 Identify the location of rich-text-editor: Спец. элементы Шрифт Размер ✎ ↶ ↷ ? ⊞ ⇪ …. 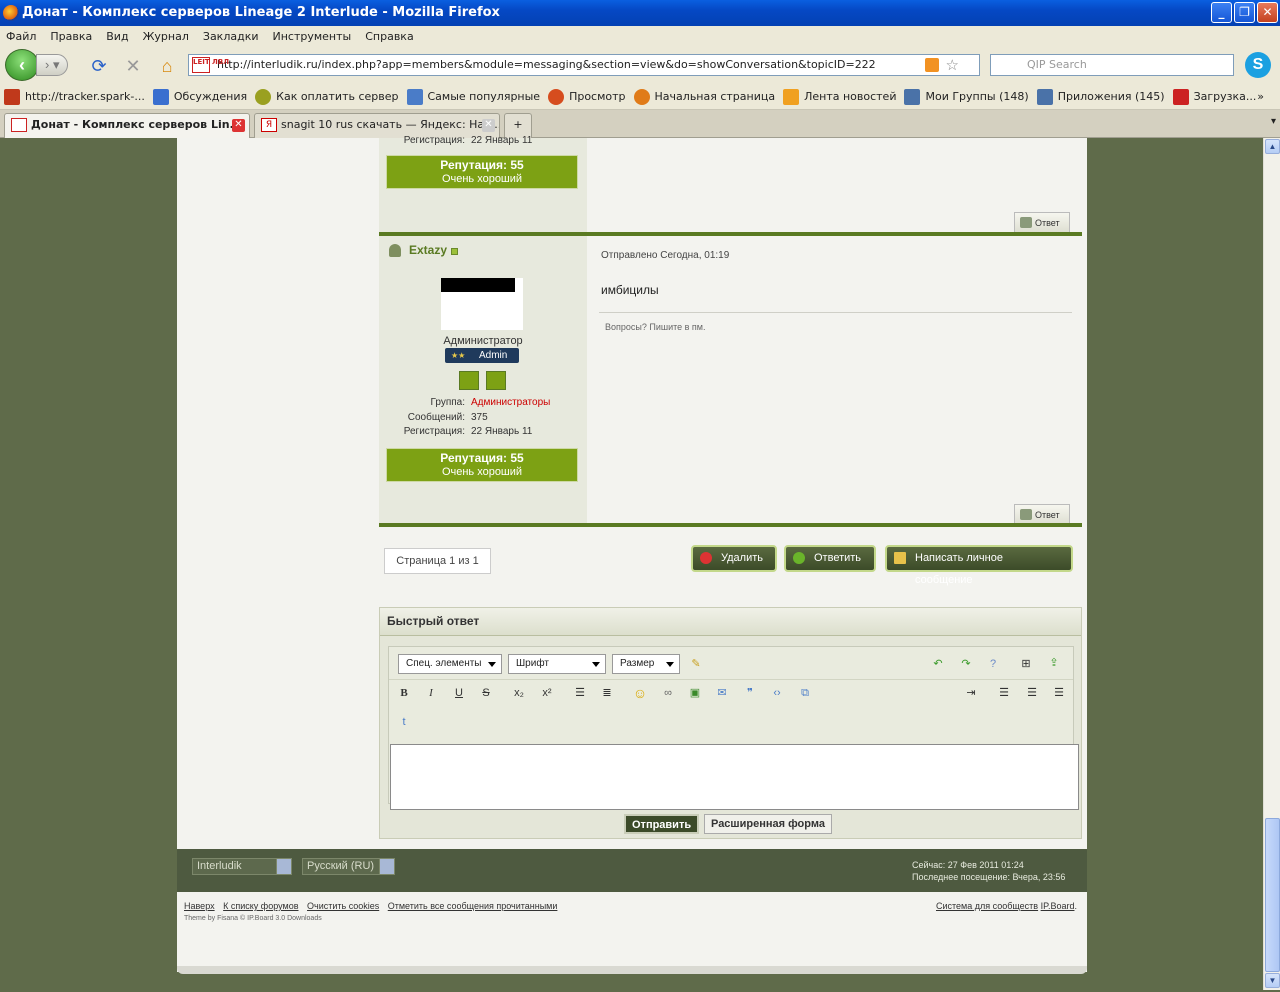
(733, 728).